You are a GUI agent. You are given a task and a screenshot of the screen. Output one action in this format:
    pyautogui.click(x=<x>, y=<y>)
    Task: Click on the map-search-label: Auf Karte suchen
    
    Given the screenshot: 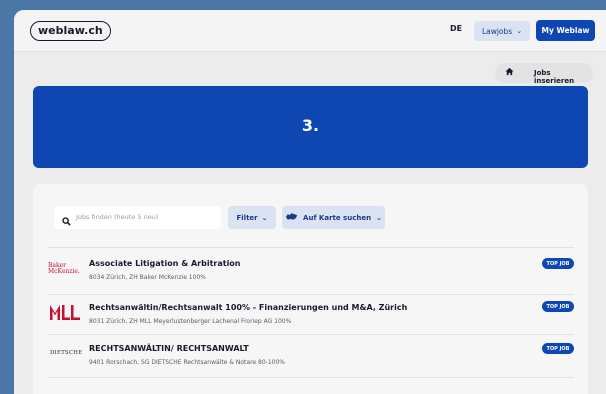 What is the action you would take?
    pyautogui.click(x=337, y=217)
    